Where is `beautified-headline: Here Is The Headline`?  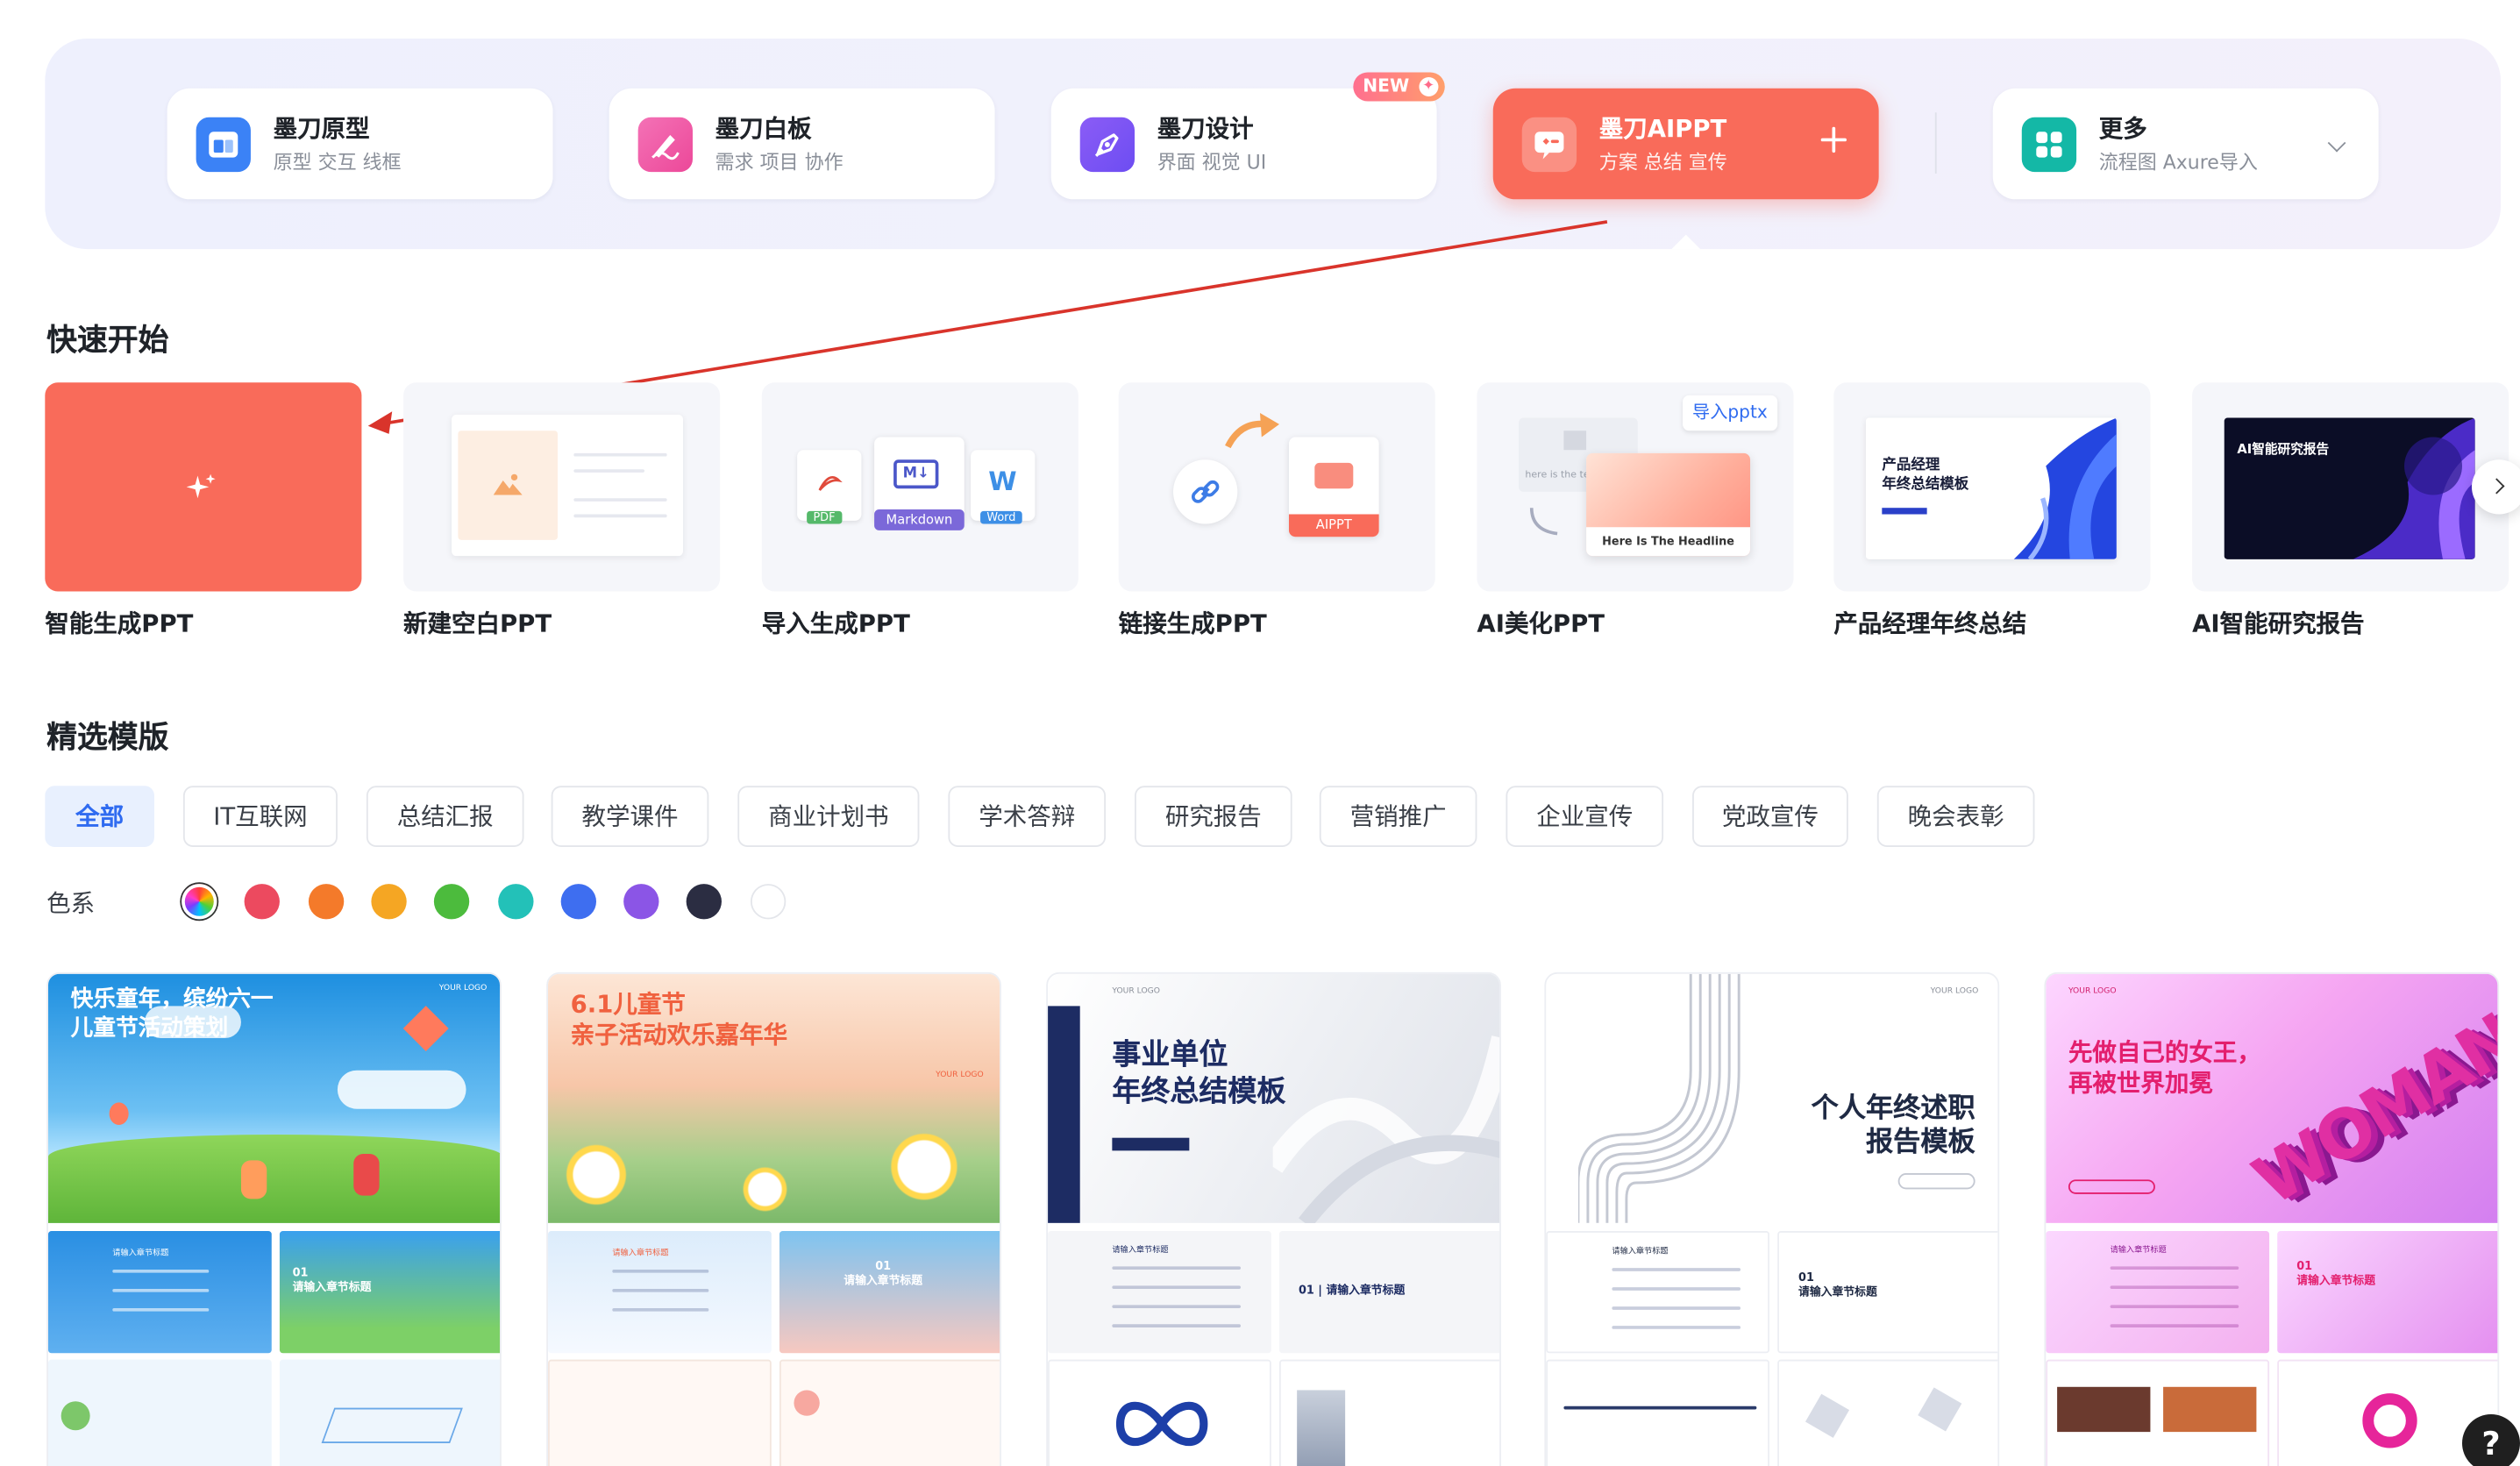
beautified-headline: Here Is The Headline is located at coordinates (1668, 542).